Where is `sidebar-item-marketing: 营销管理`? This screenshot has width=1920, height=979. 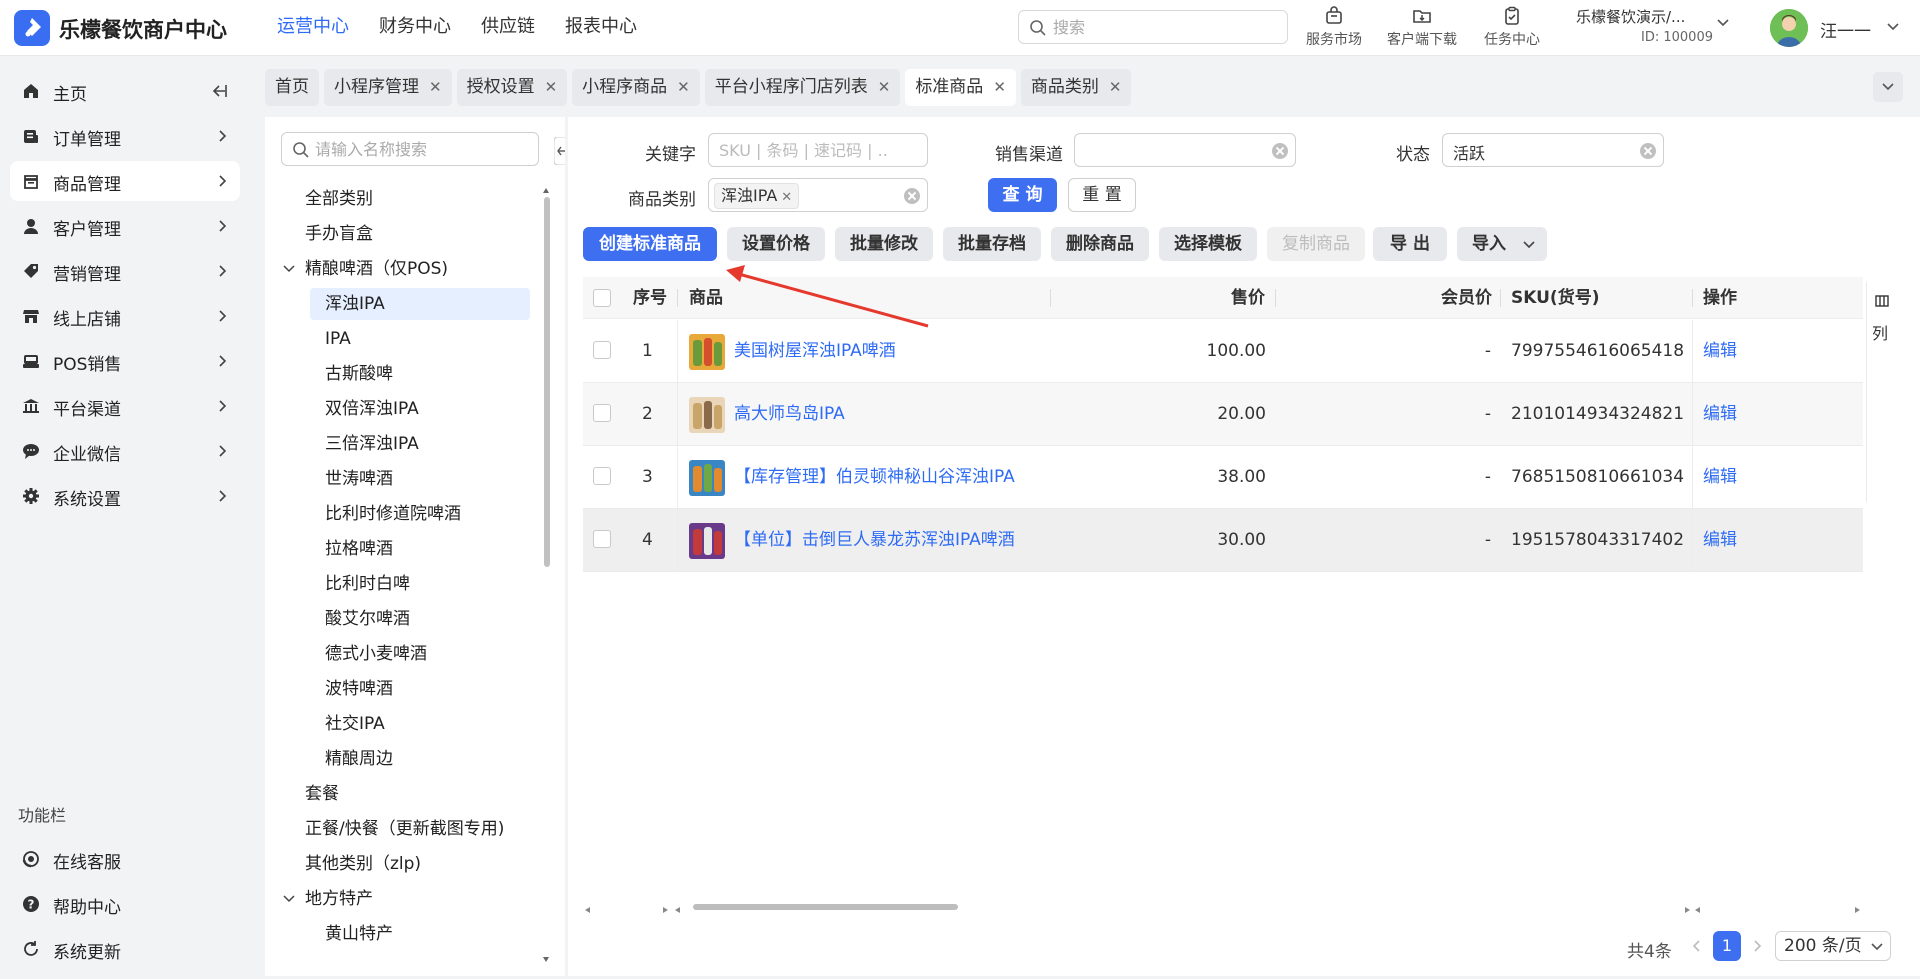 sidebar-item-marketing: 营销管理 is located at coordinates (125, 271).